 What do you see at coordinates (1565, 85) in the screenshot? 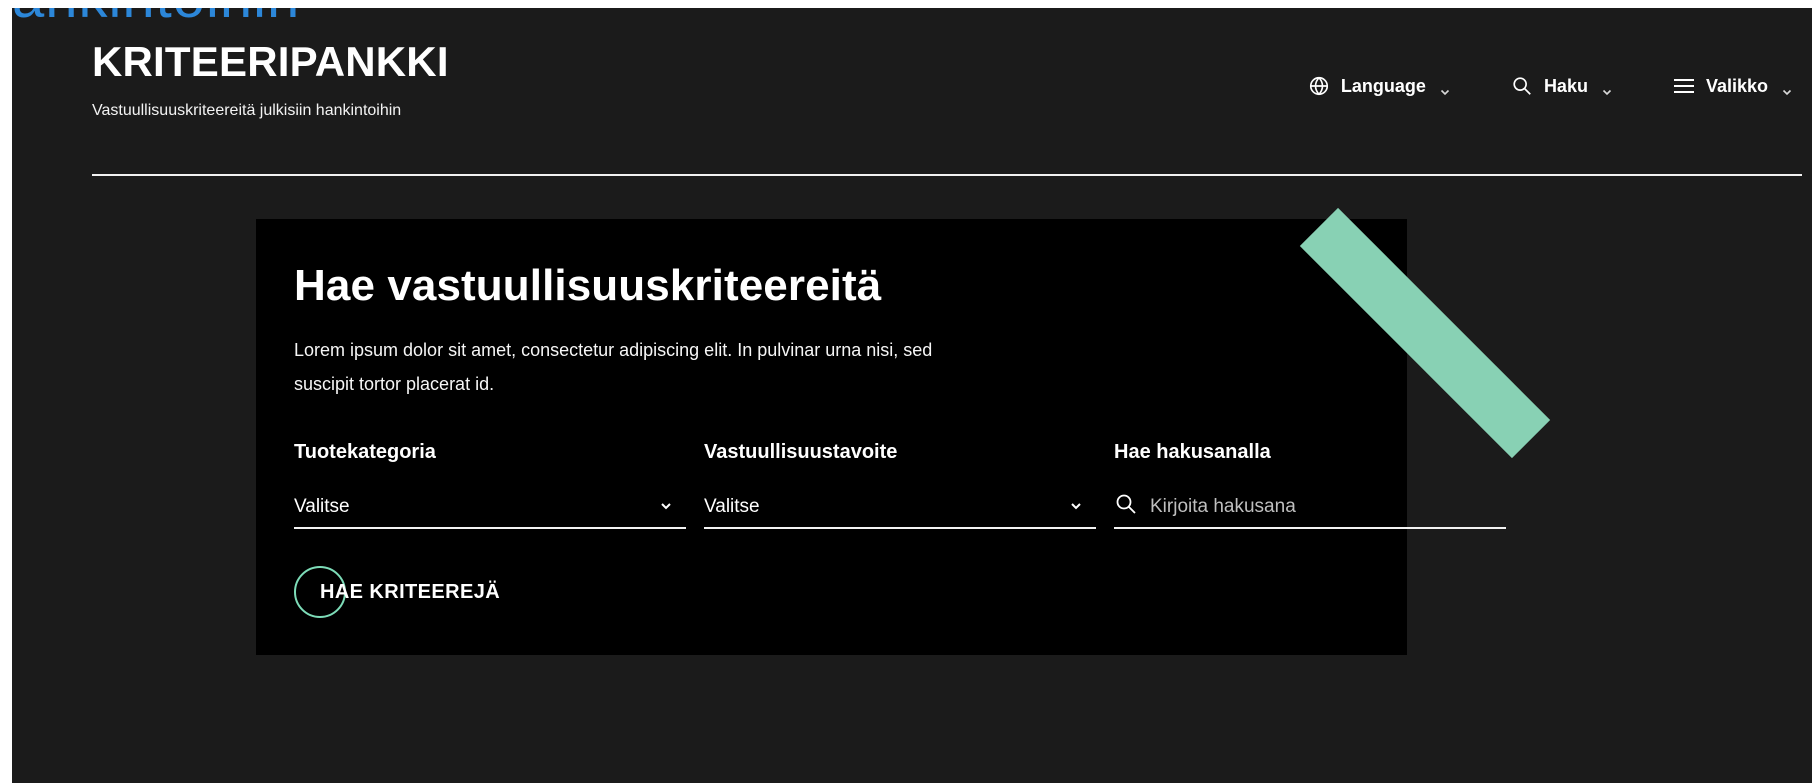
I see `search-nav-label: Haku` at bounding box center [1565, 85].